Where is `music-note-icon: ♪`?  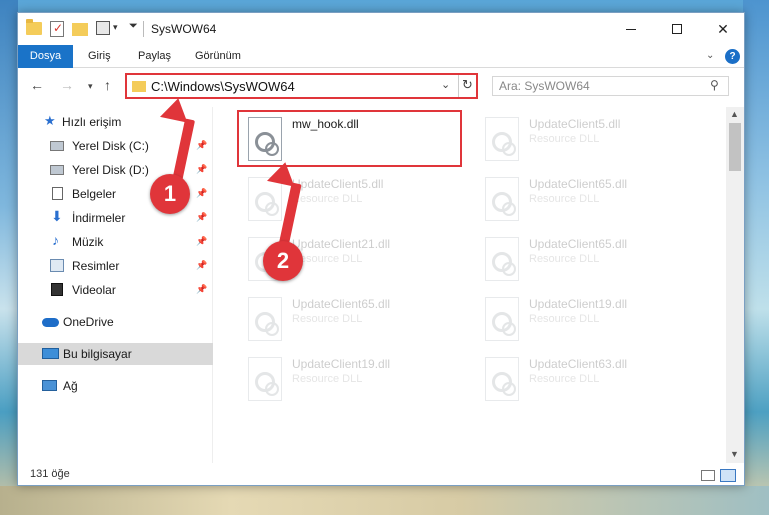
music-note-icon: ♪ is located at coordinates (55, 240).